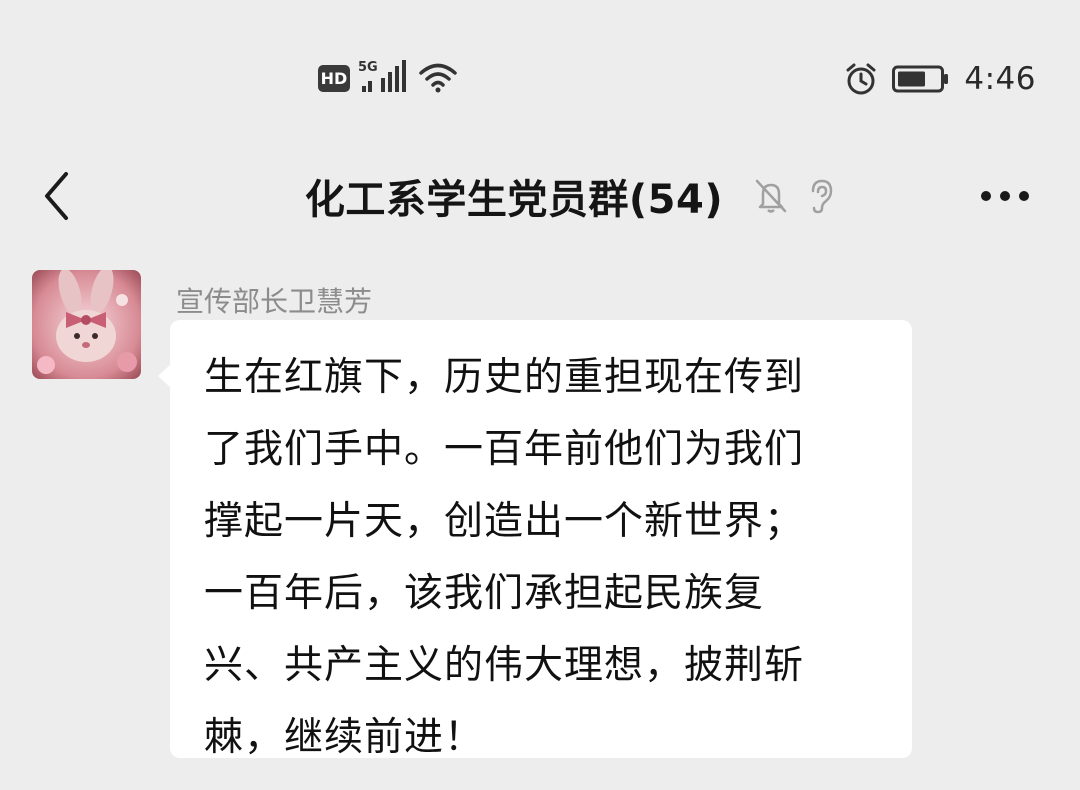  I want to click on wifi-icon, so click(438, 78).